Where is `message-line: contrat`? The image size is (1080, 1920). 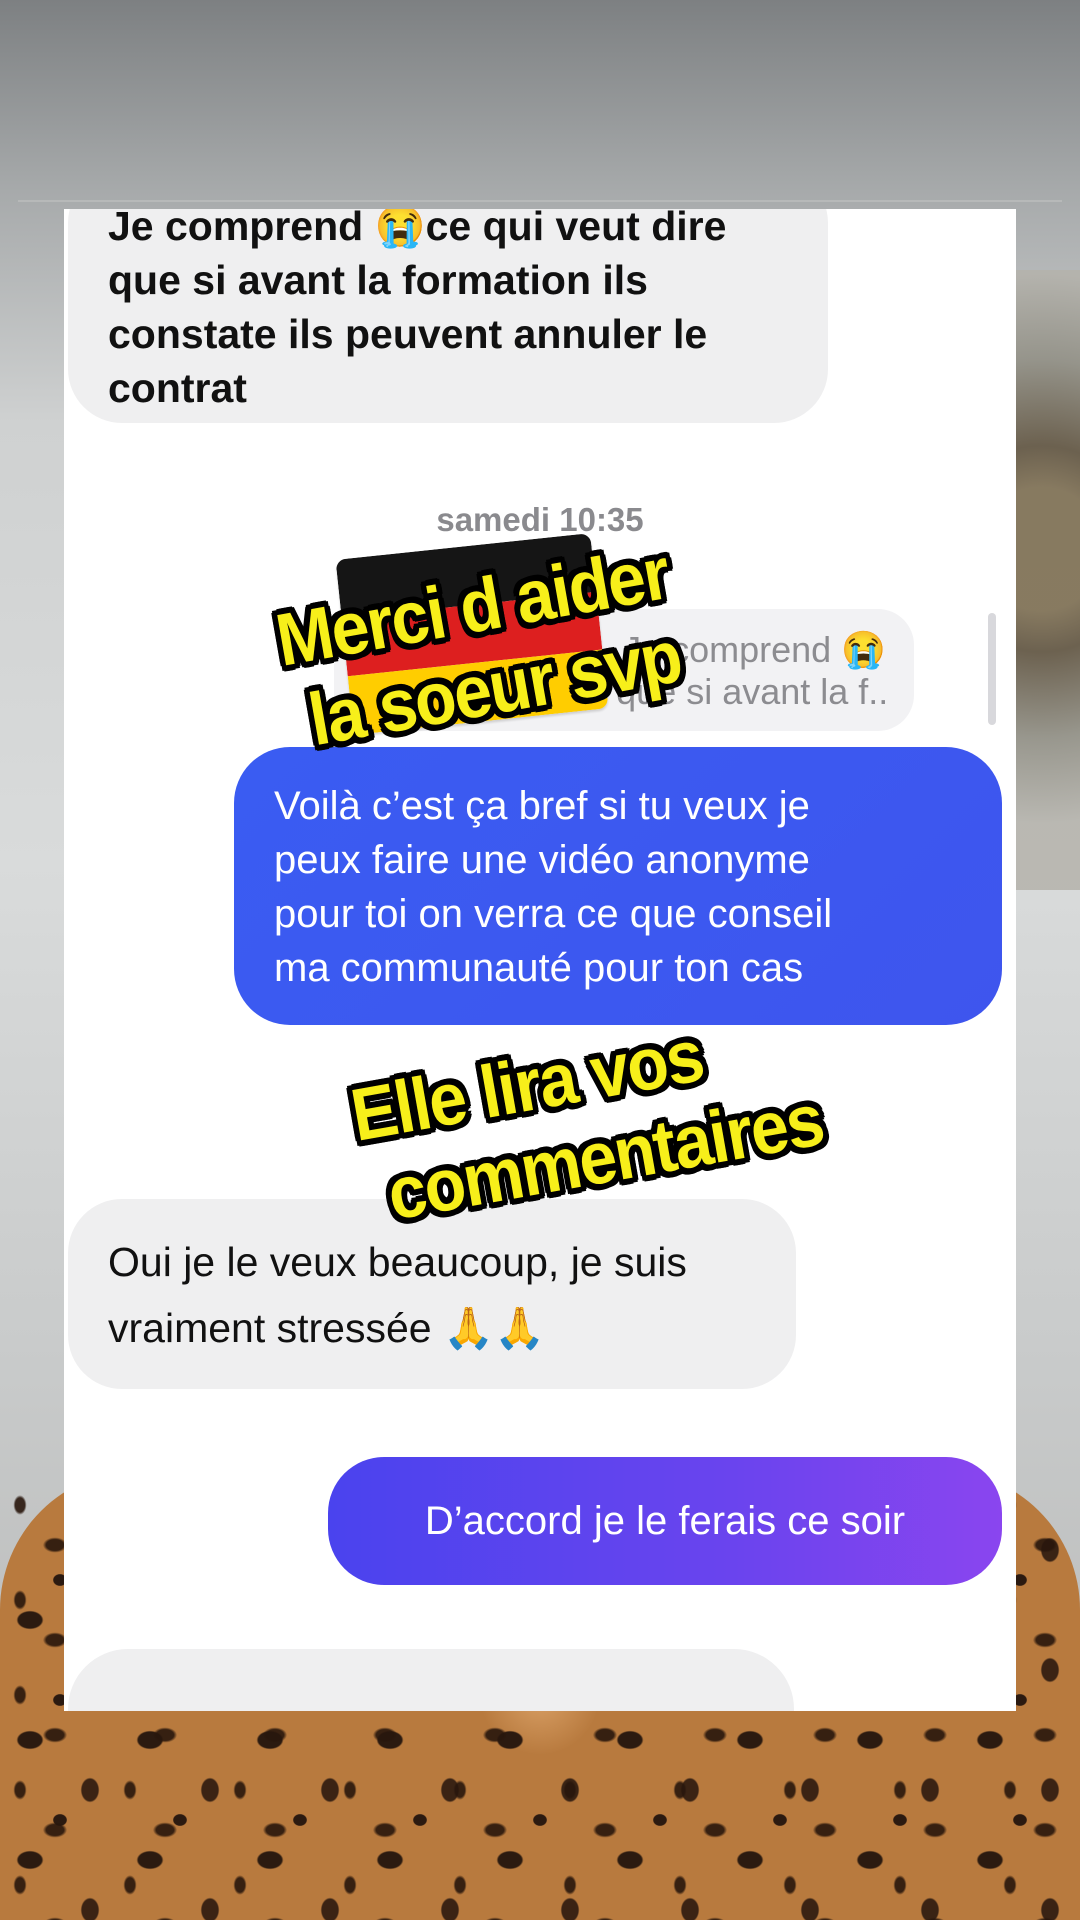 message-line: contrat is located at coordinates (177, 388).